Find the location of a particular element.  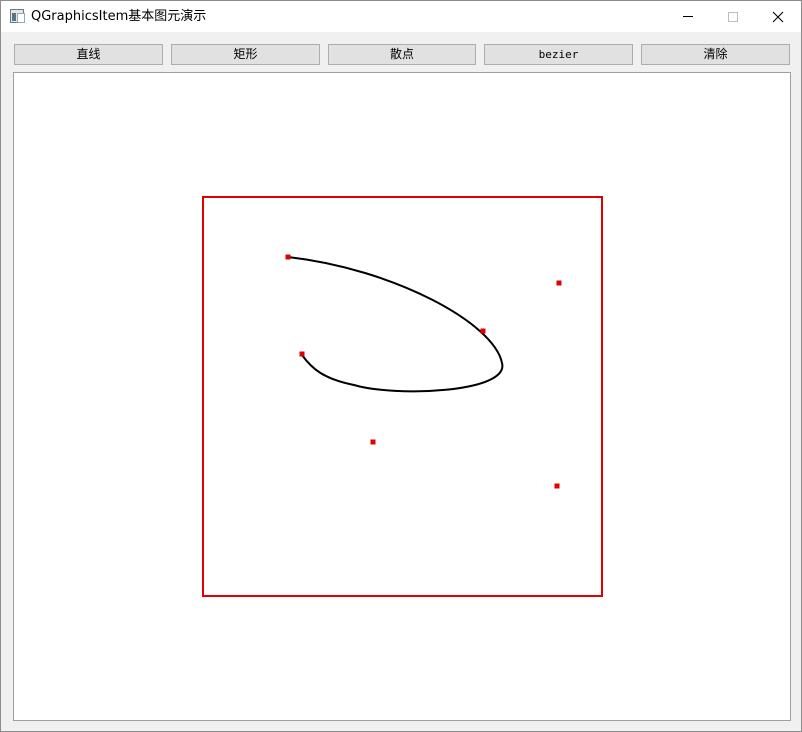

window-title: QGraphicsItem基本图元演示 is located at coordinates (119, 16).